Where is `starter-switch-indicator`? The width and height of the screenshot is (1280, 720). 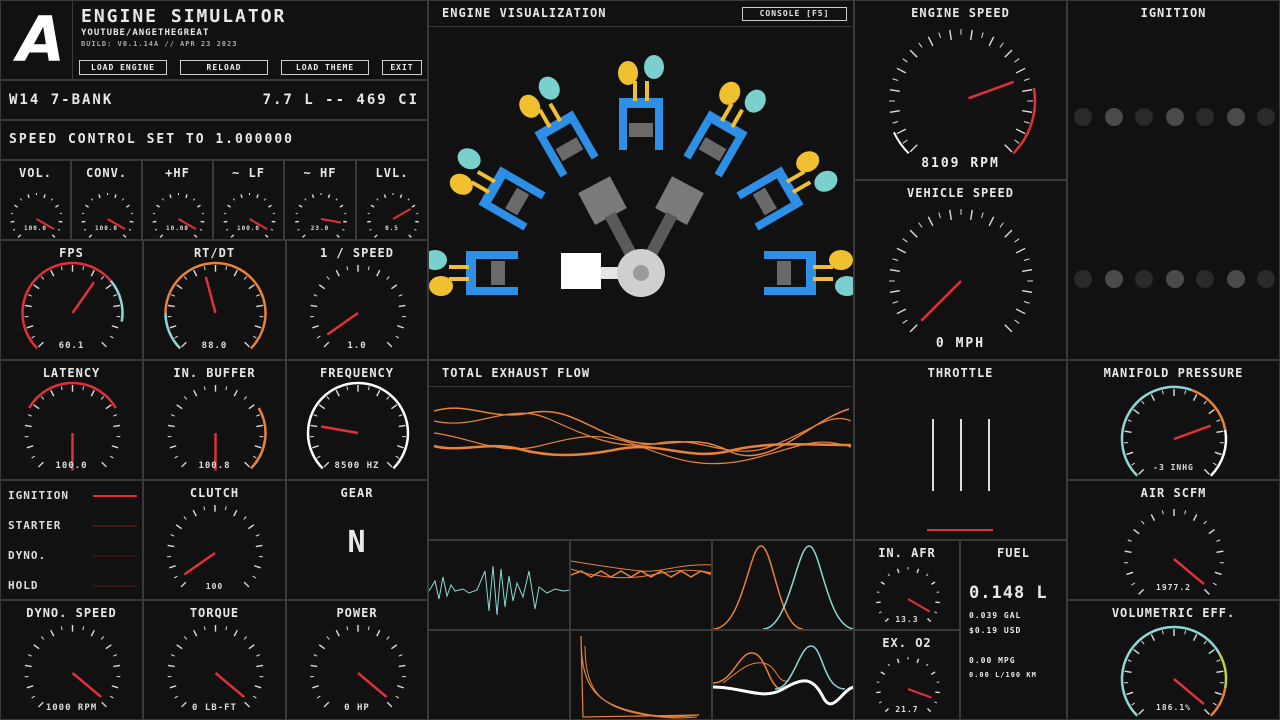 starter-switch-indicator is located at coordinates (115, 526).